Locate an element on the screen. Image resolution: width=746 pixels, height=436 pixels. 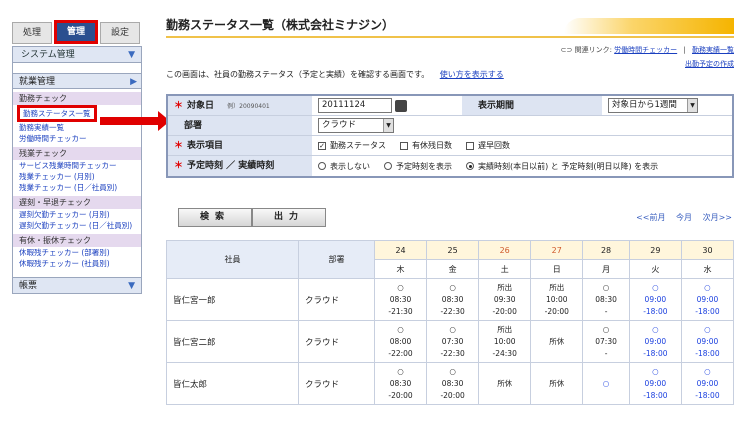
status-line: 10:00 is located at coordinates (504, 341).